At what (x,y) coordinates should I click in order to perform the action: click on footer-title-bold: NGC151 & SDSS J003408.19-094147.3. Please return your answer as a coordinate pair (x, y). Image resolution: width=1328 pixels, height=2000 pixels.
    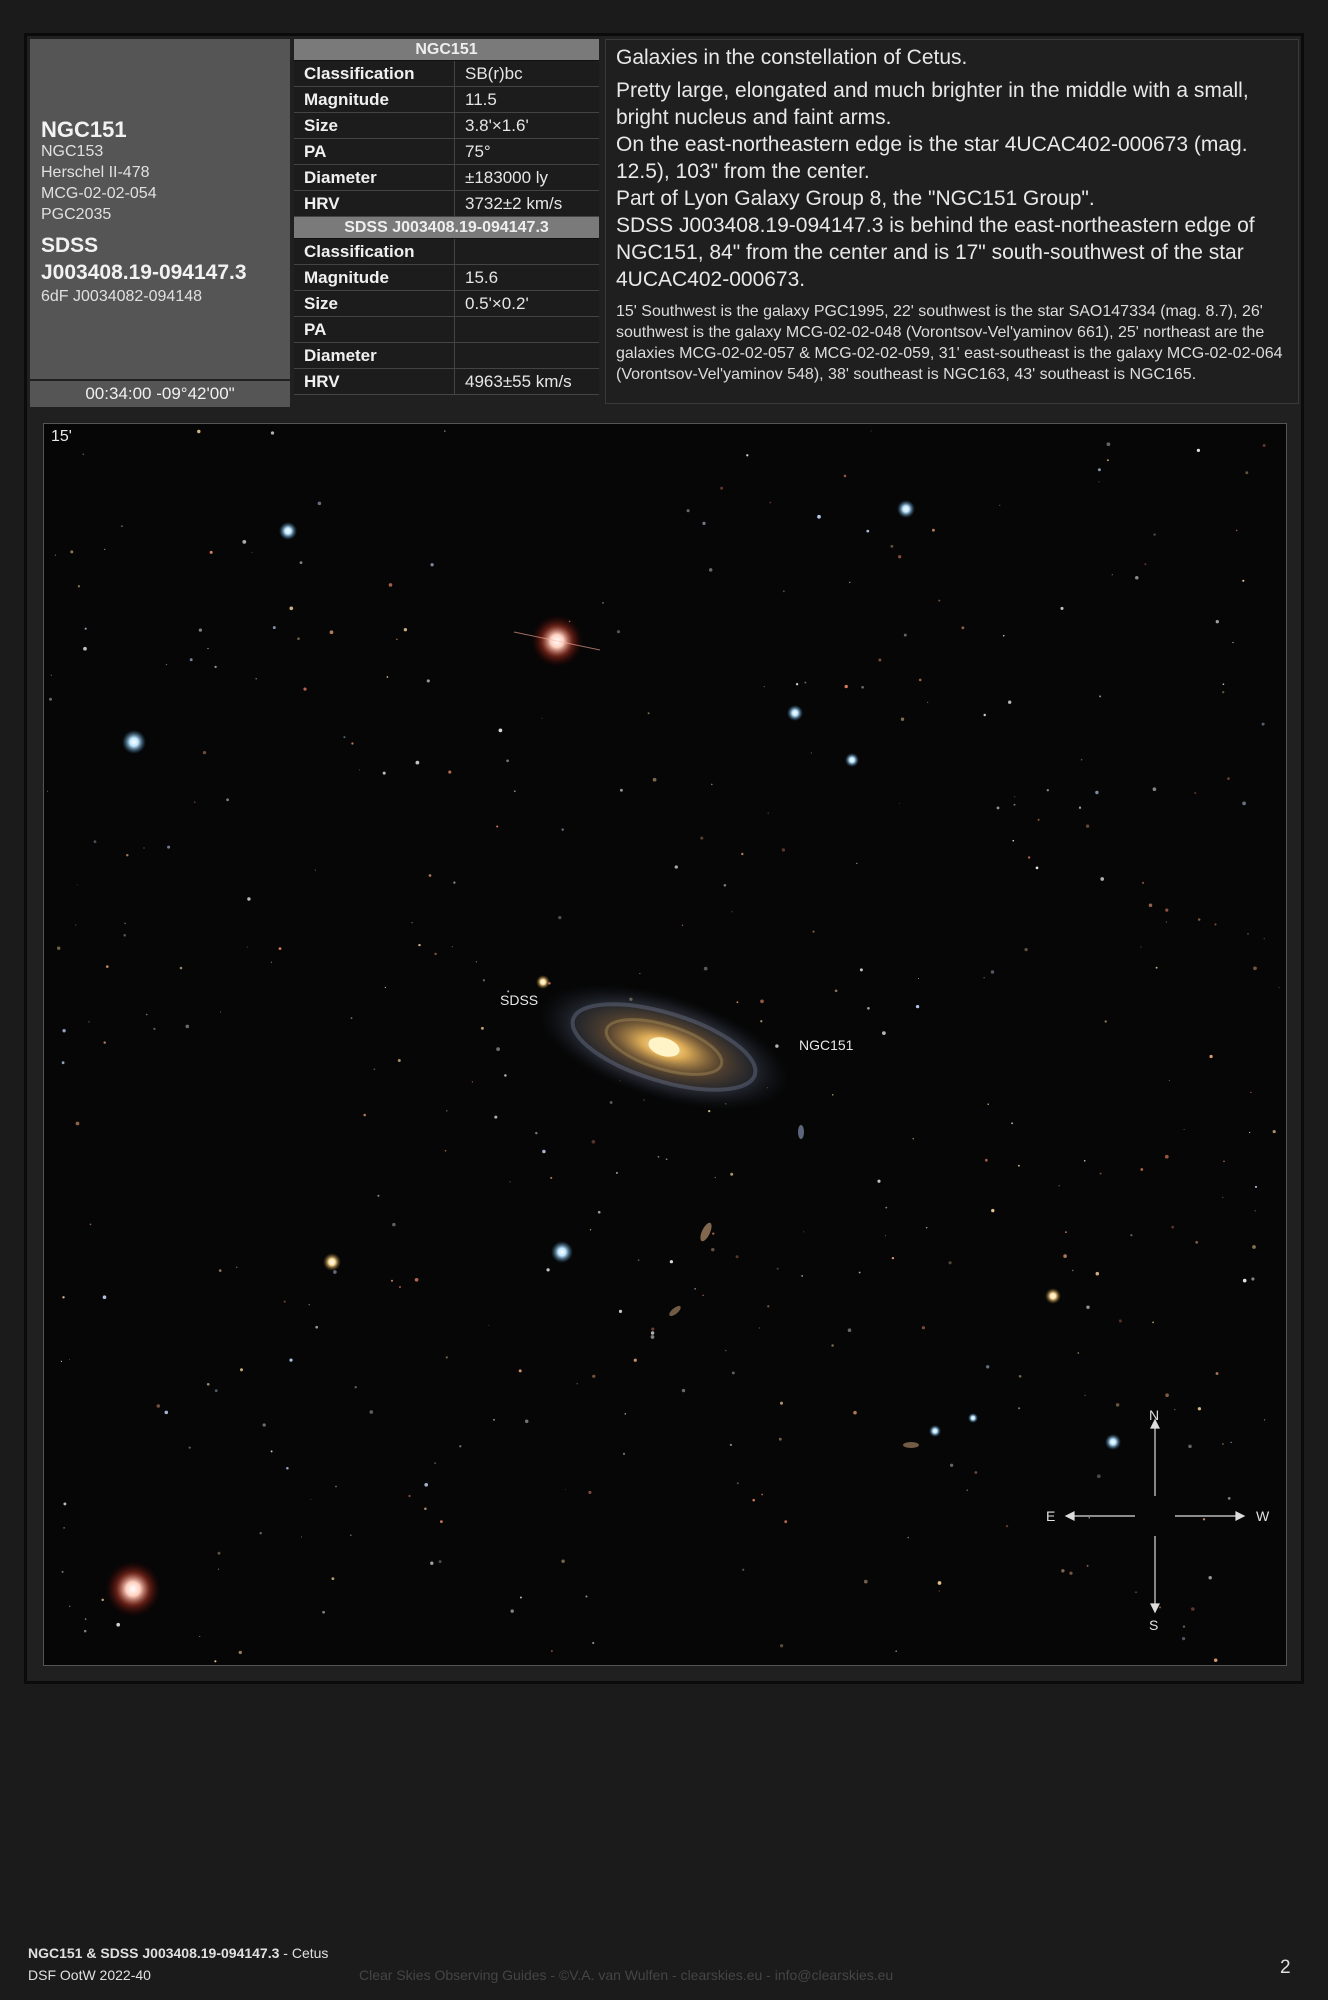
    Looking at the image, I should click on (154, 1953).